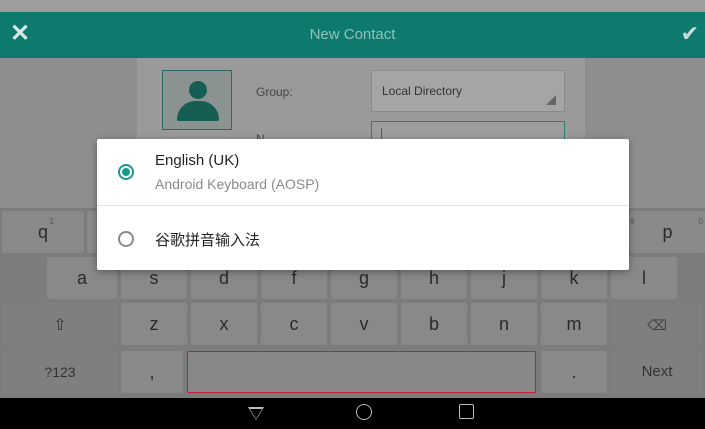  What do you see at coordinates (81, 278) in the screenshot?
I see `key-label: a` at bounding box center [81, 278].